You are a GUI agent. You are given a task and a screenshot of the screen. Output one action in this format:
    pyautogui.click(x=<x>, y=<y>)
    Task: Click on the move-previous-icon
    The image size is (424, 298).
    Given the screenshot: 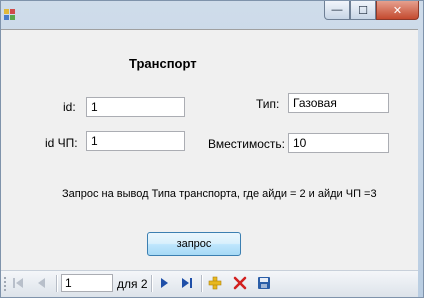 What is the action you would take?
    pyautogui.click(x=41, y=283)
    